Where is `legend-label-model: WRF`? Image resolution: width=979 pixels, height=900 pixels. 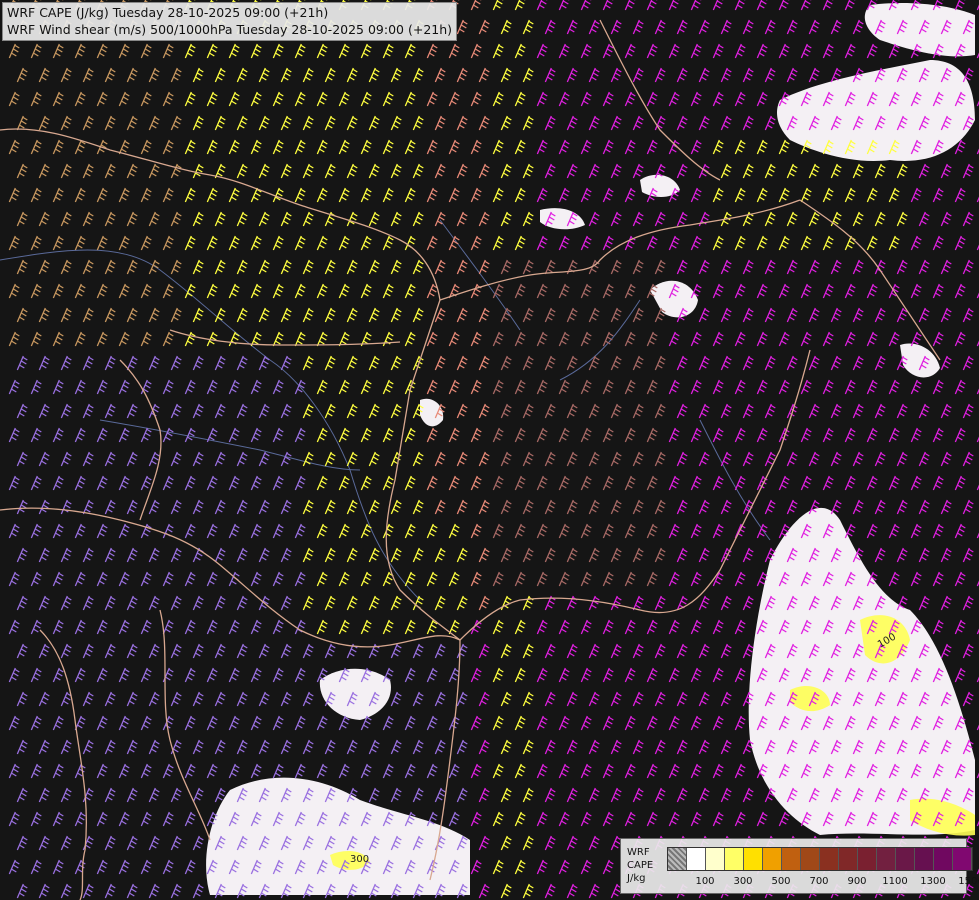 legend-label-model: WRF is located at coordinates (638, 852).